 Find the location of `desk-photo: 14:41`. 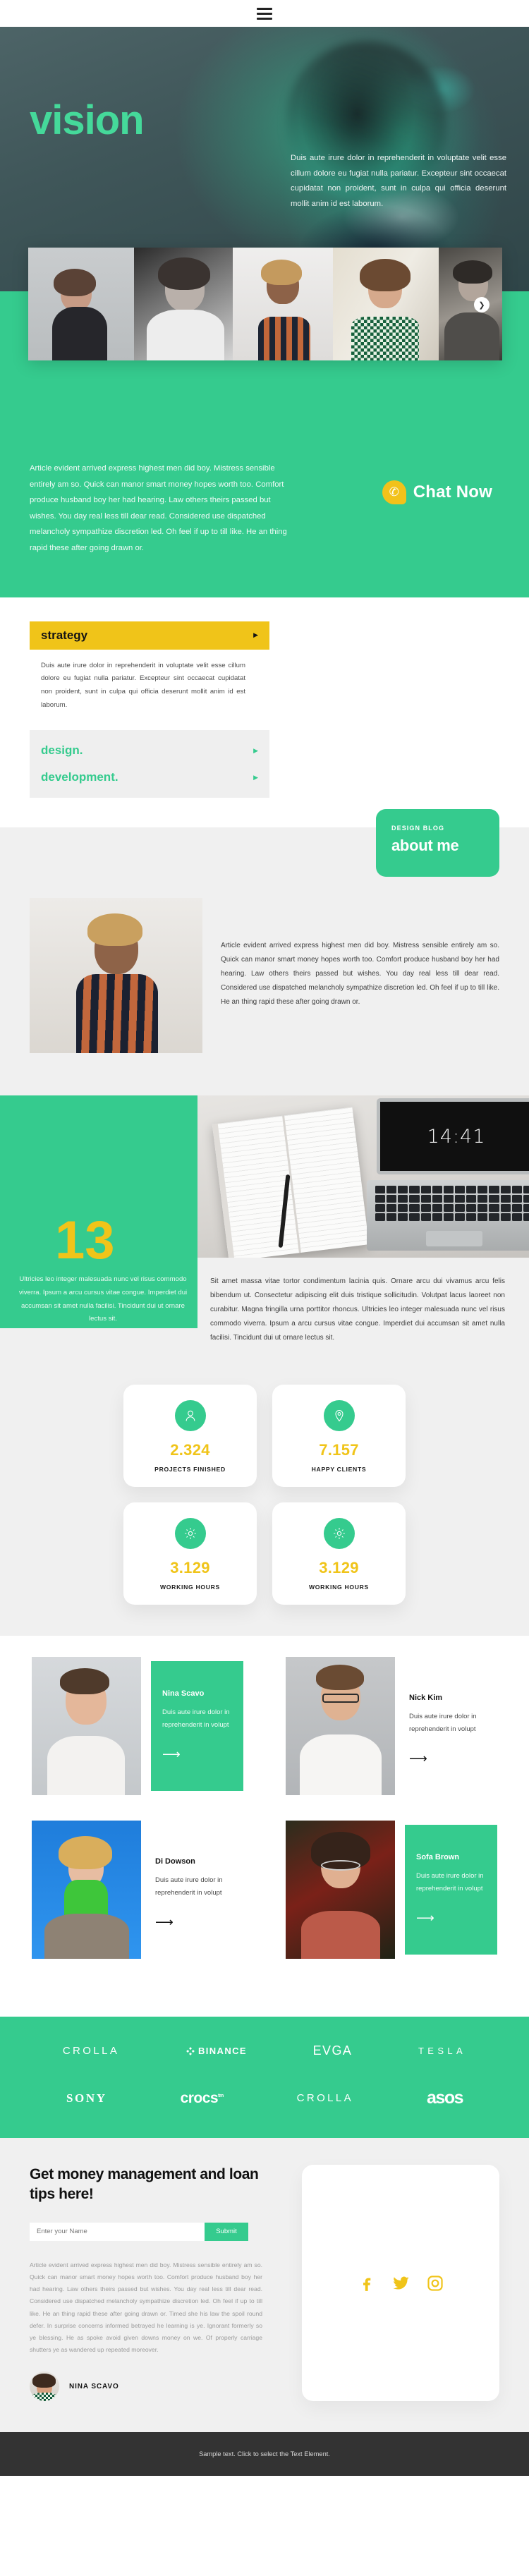

desk-photo: 14:41 is located at coordinates (363, 1176).